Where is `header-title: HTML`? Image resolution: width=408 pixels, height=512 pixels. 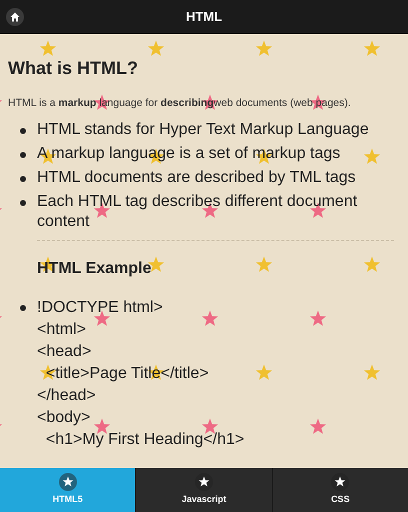 header-title: HTML is located at coordinates (204, 17).